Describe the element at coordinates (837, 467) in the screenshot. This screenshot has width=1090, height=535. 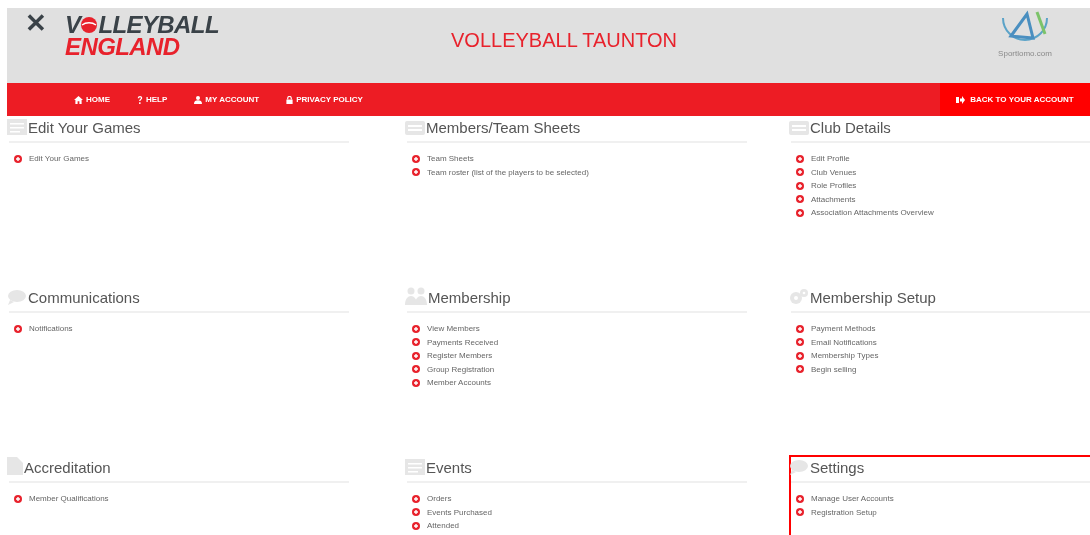
I see `section-title: Settings` at that location.